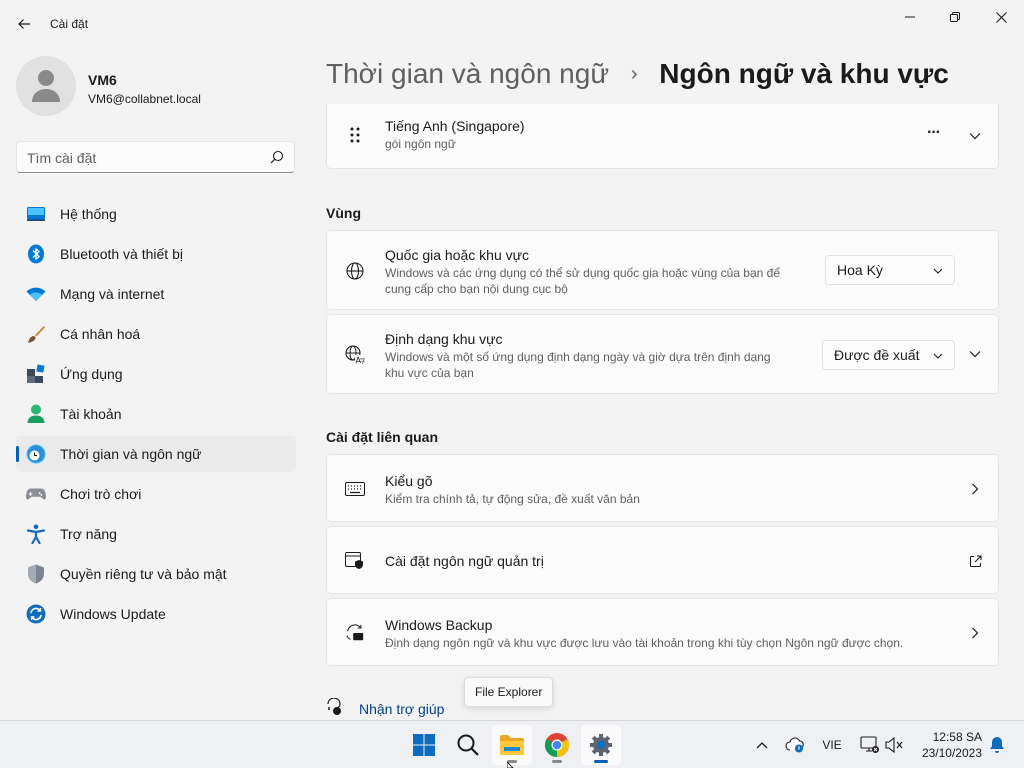  I want to click on country-dropdown: Hoa Kỳ, so click(890, 270).